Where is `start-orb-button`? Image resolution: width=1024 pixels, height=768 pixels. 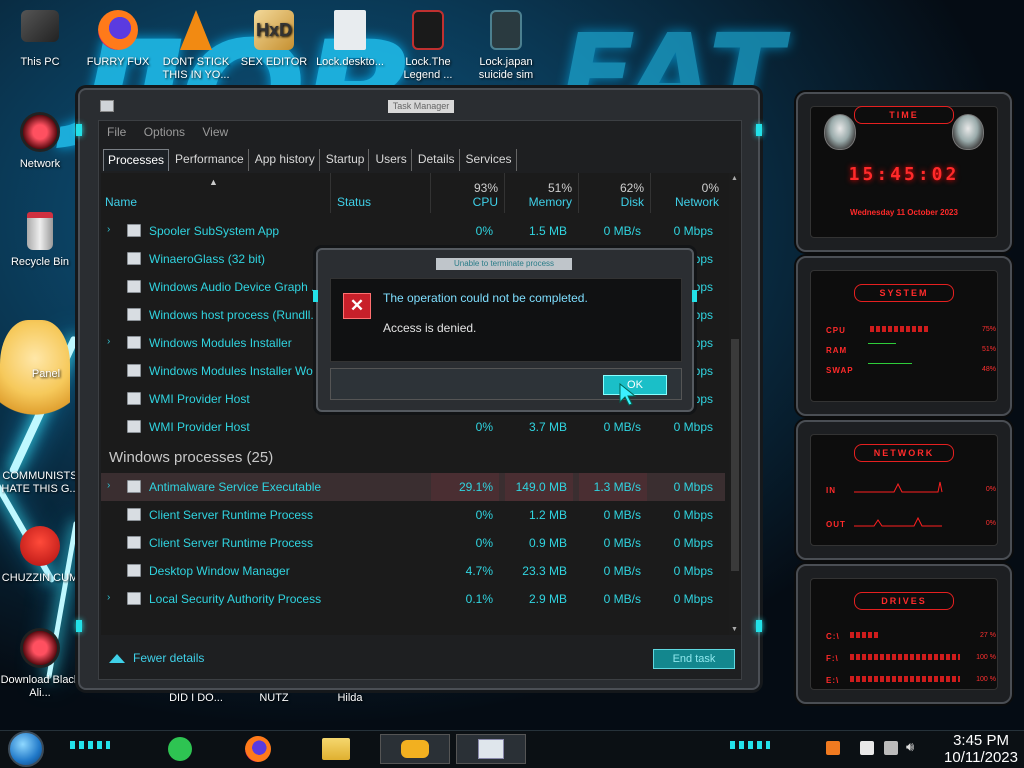 start-orb-button is located at coordinates (26, 749).